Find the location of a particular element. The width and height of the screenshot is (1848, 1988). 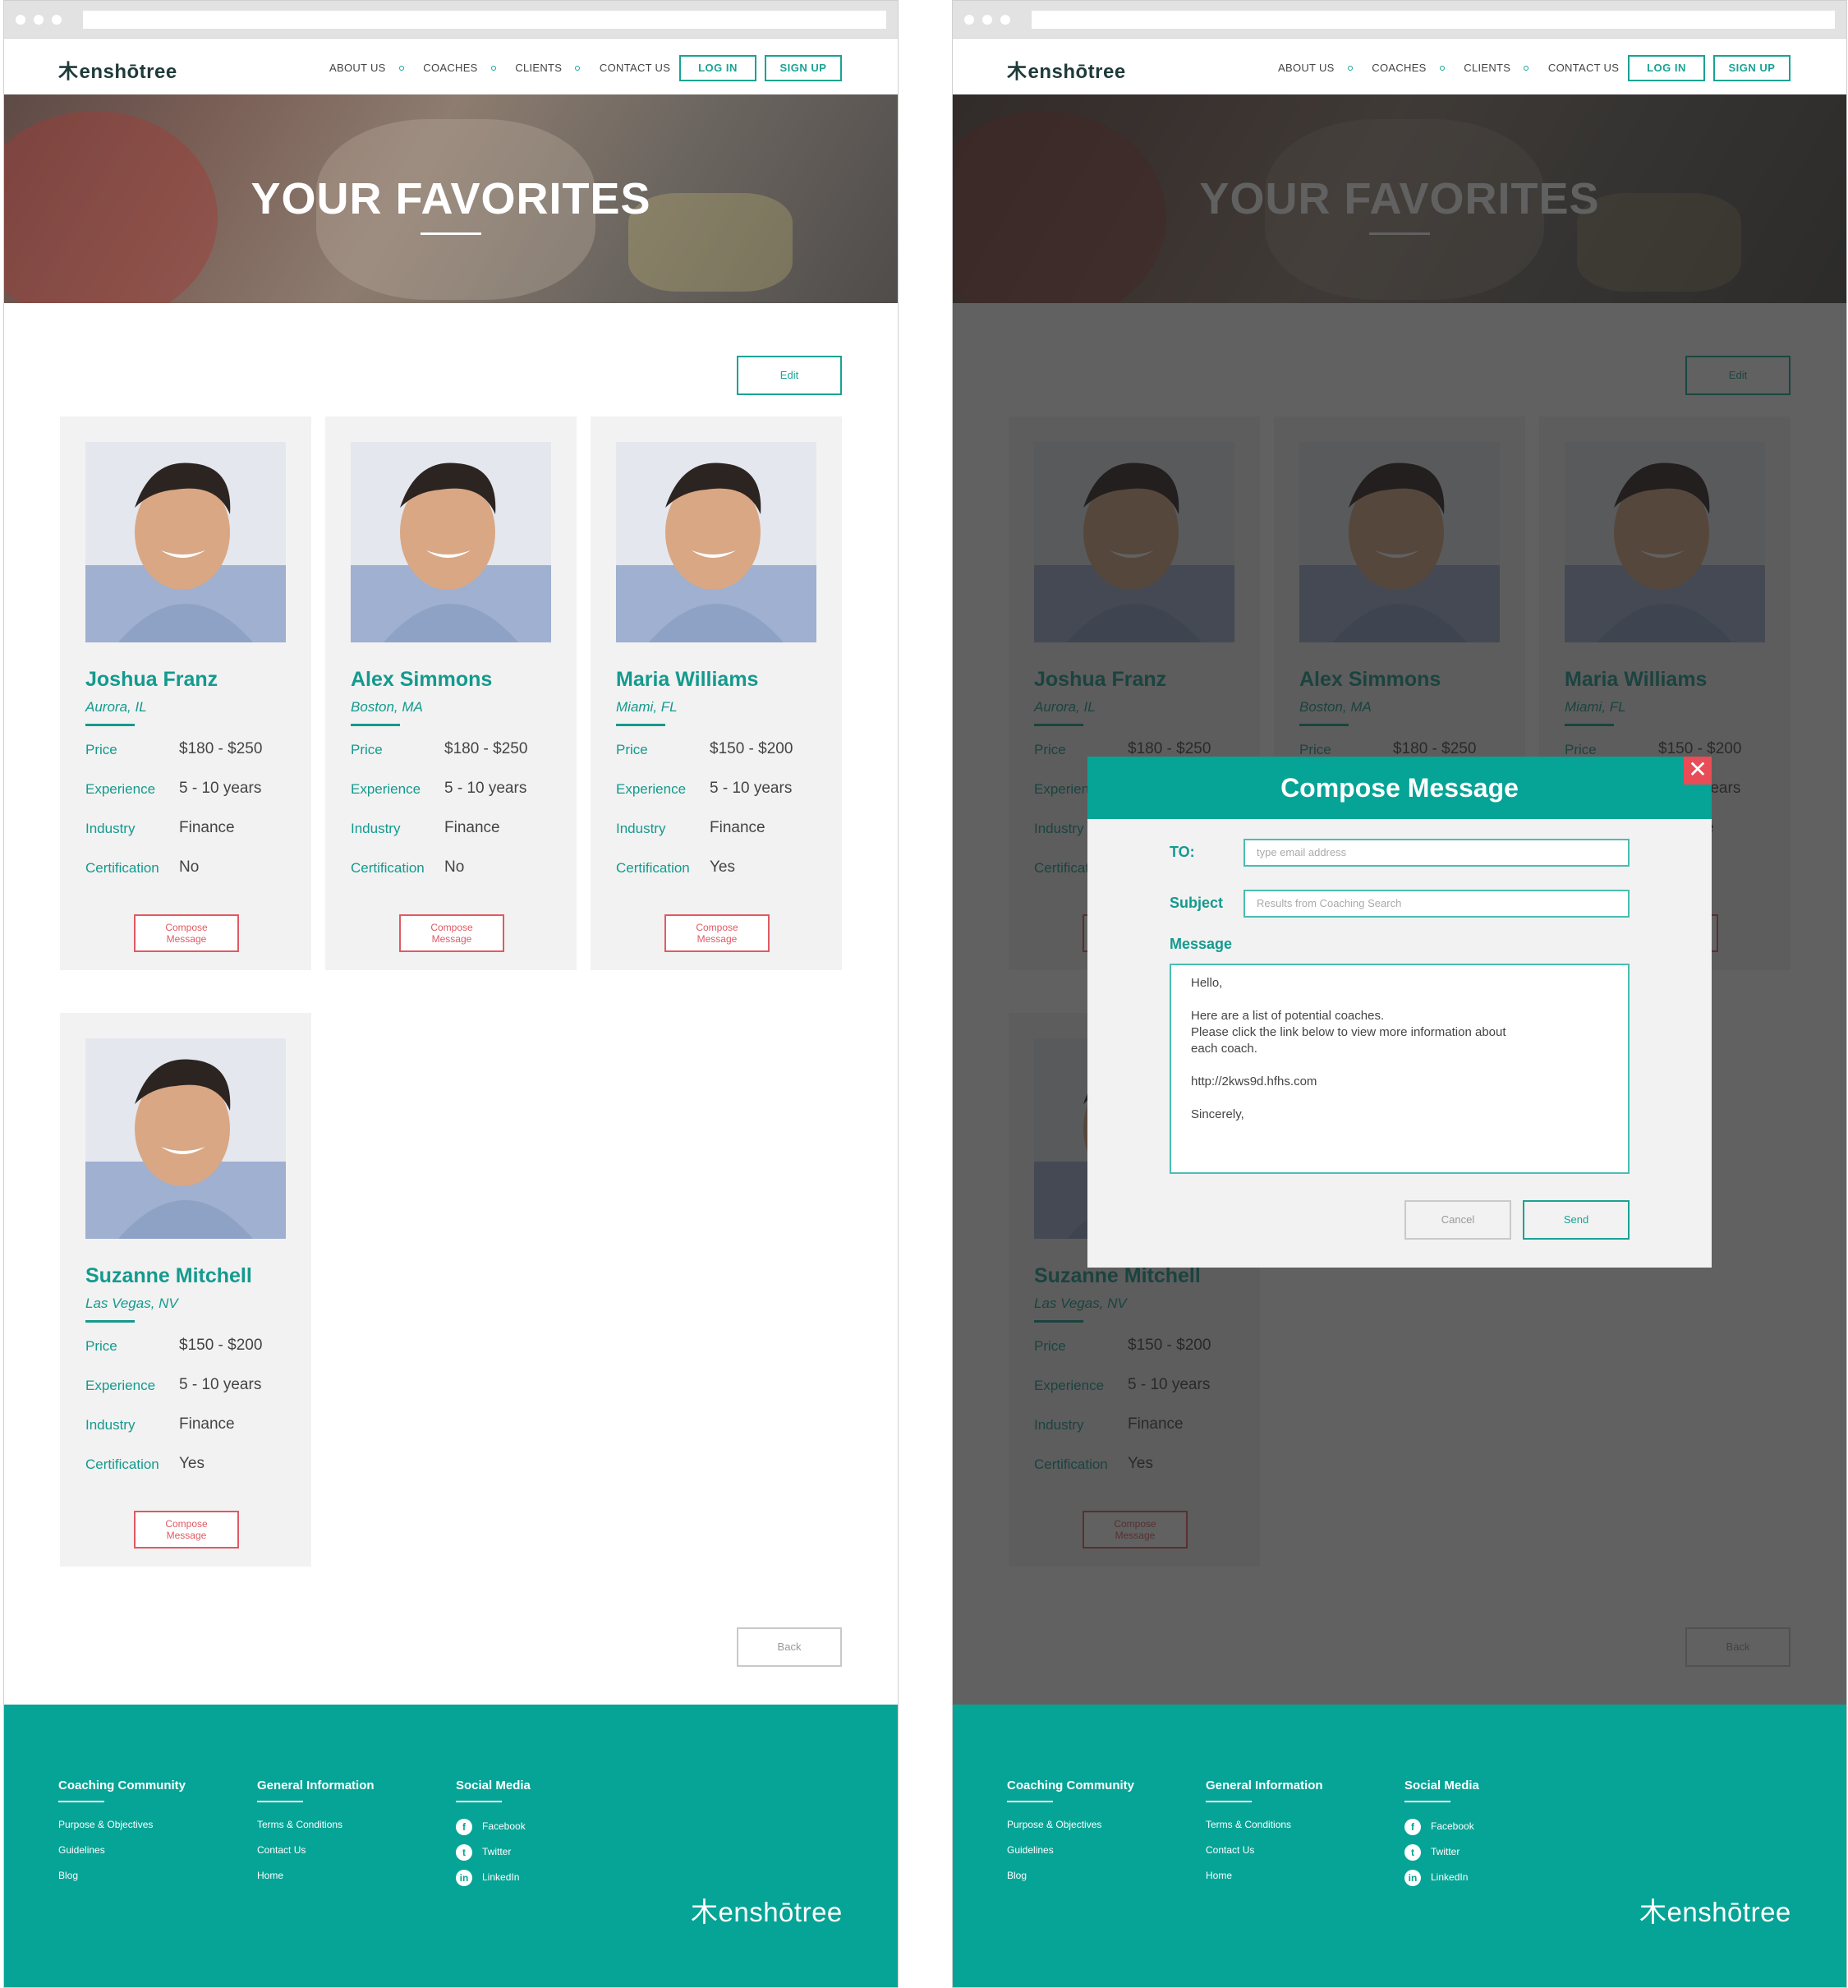

main-nav: ABOUT US COACHES CLIENTS CONTACT US is located at coordinates (1452, 68).